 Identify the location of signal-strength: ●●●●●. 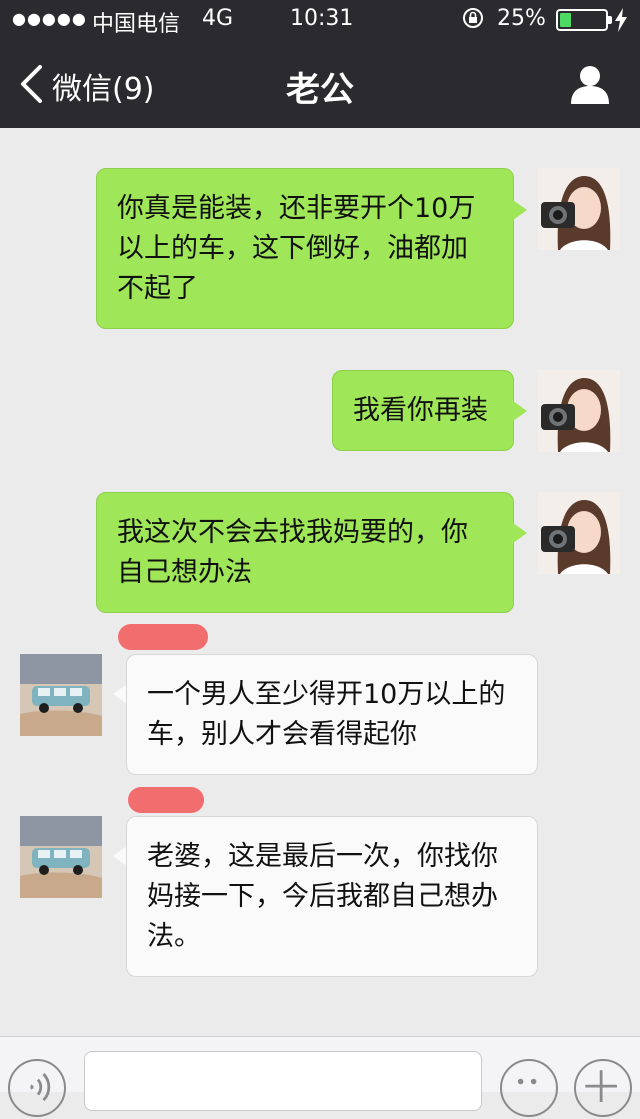
(49, 18).